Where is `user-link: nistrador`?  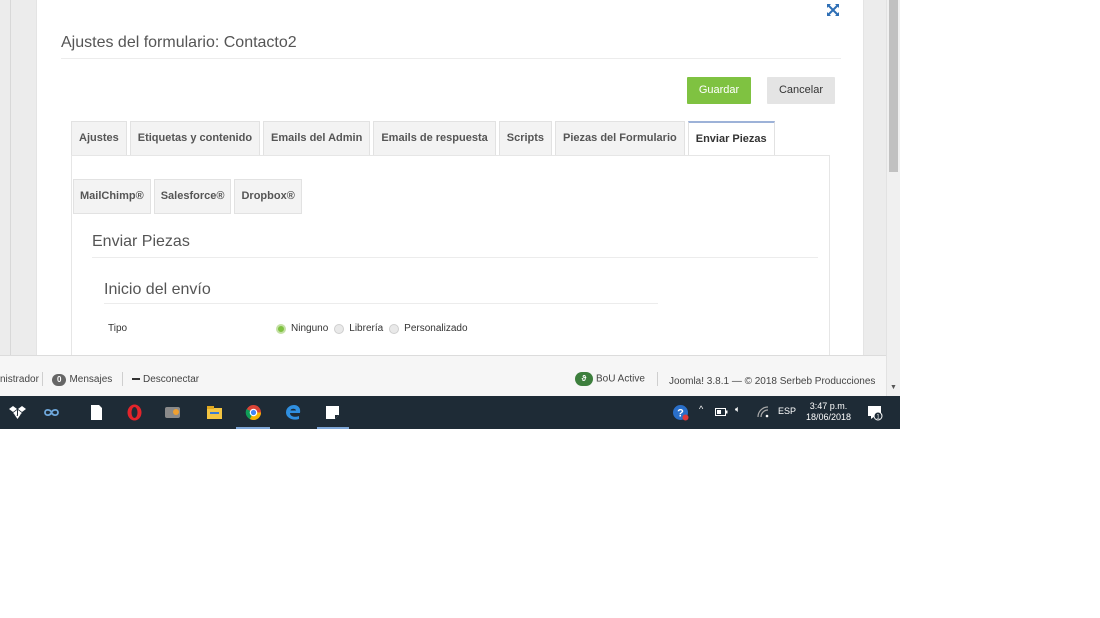
user-link: nistrador is located at coordinates (19, 379).